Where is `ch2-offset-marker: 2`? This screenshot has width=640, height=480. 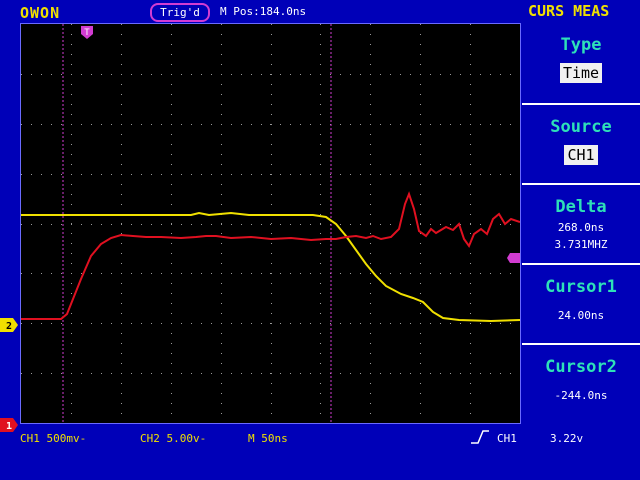
ch2-offset-marker: 2 is located at coordinates (9, 326).